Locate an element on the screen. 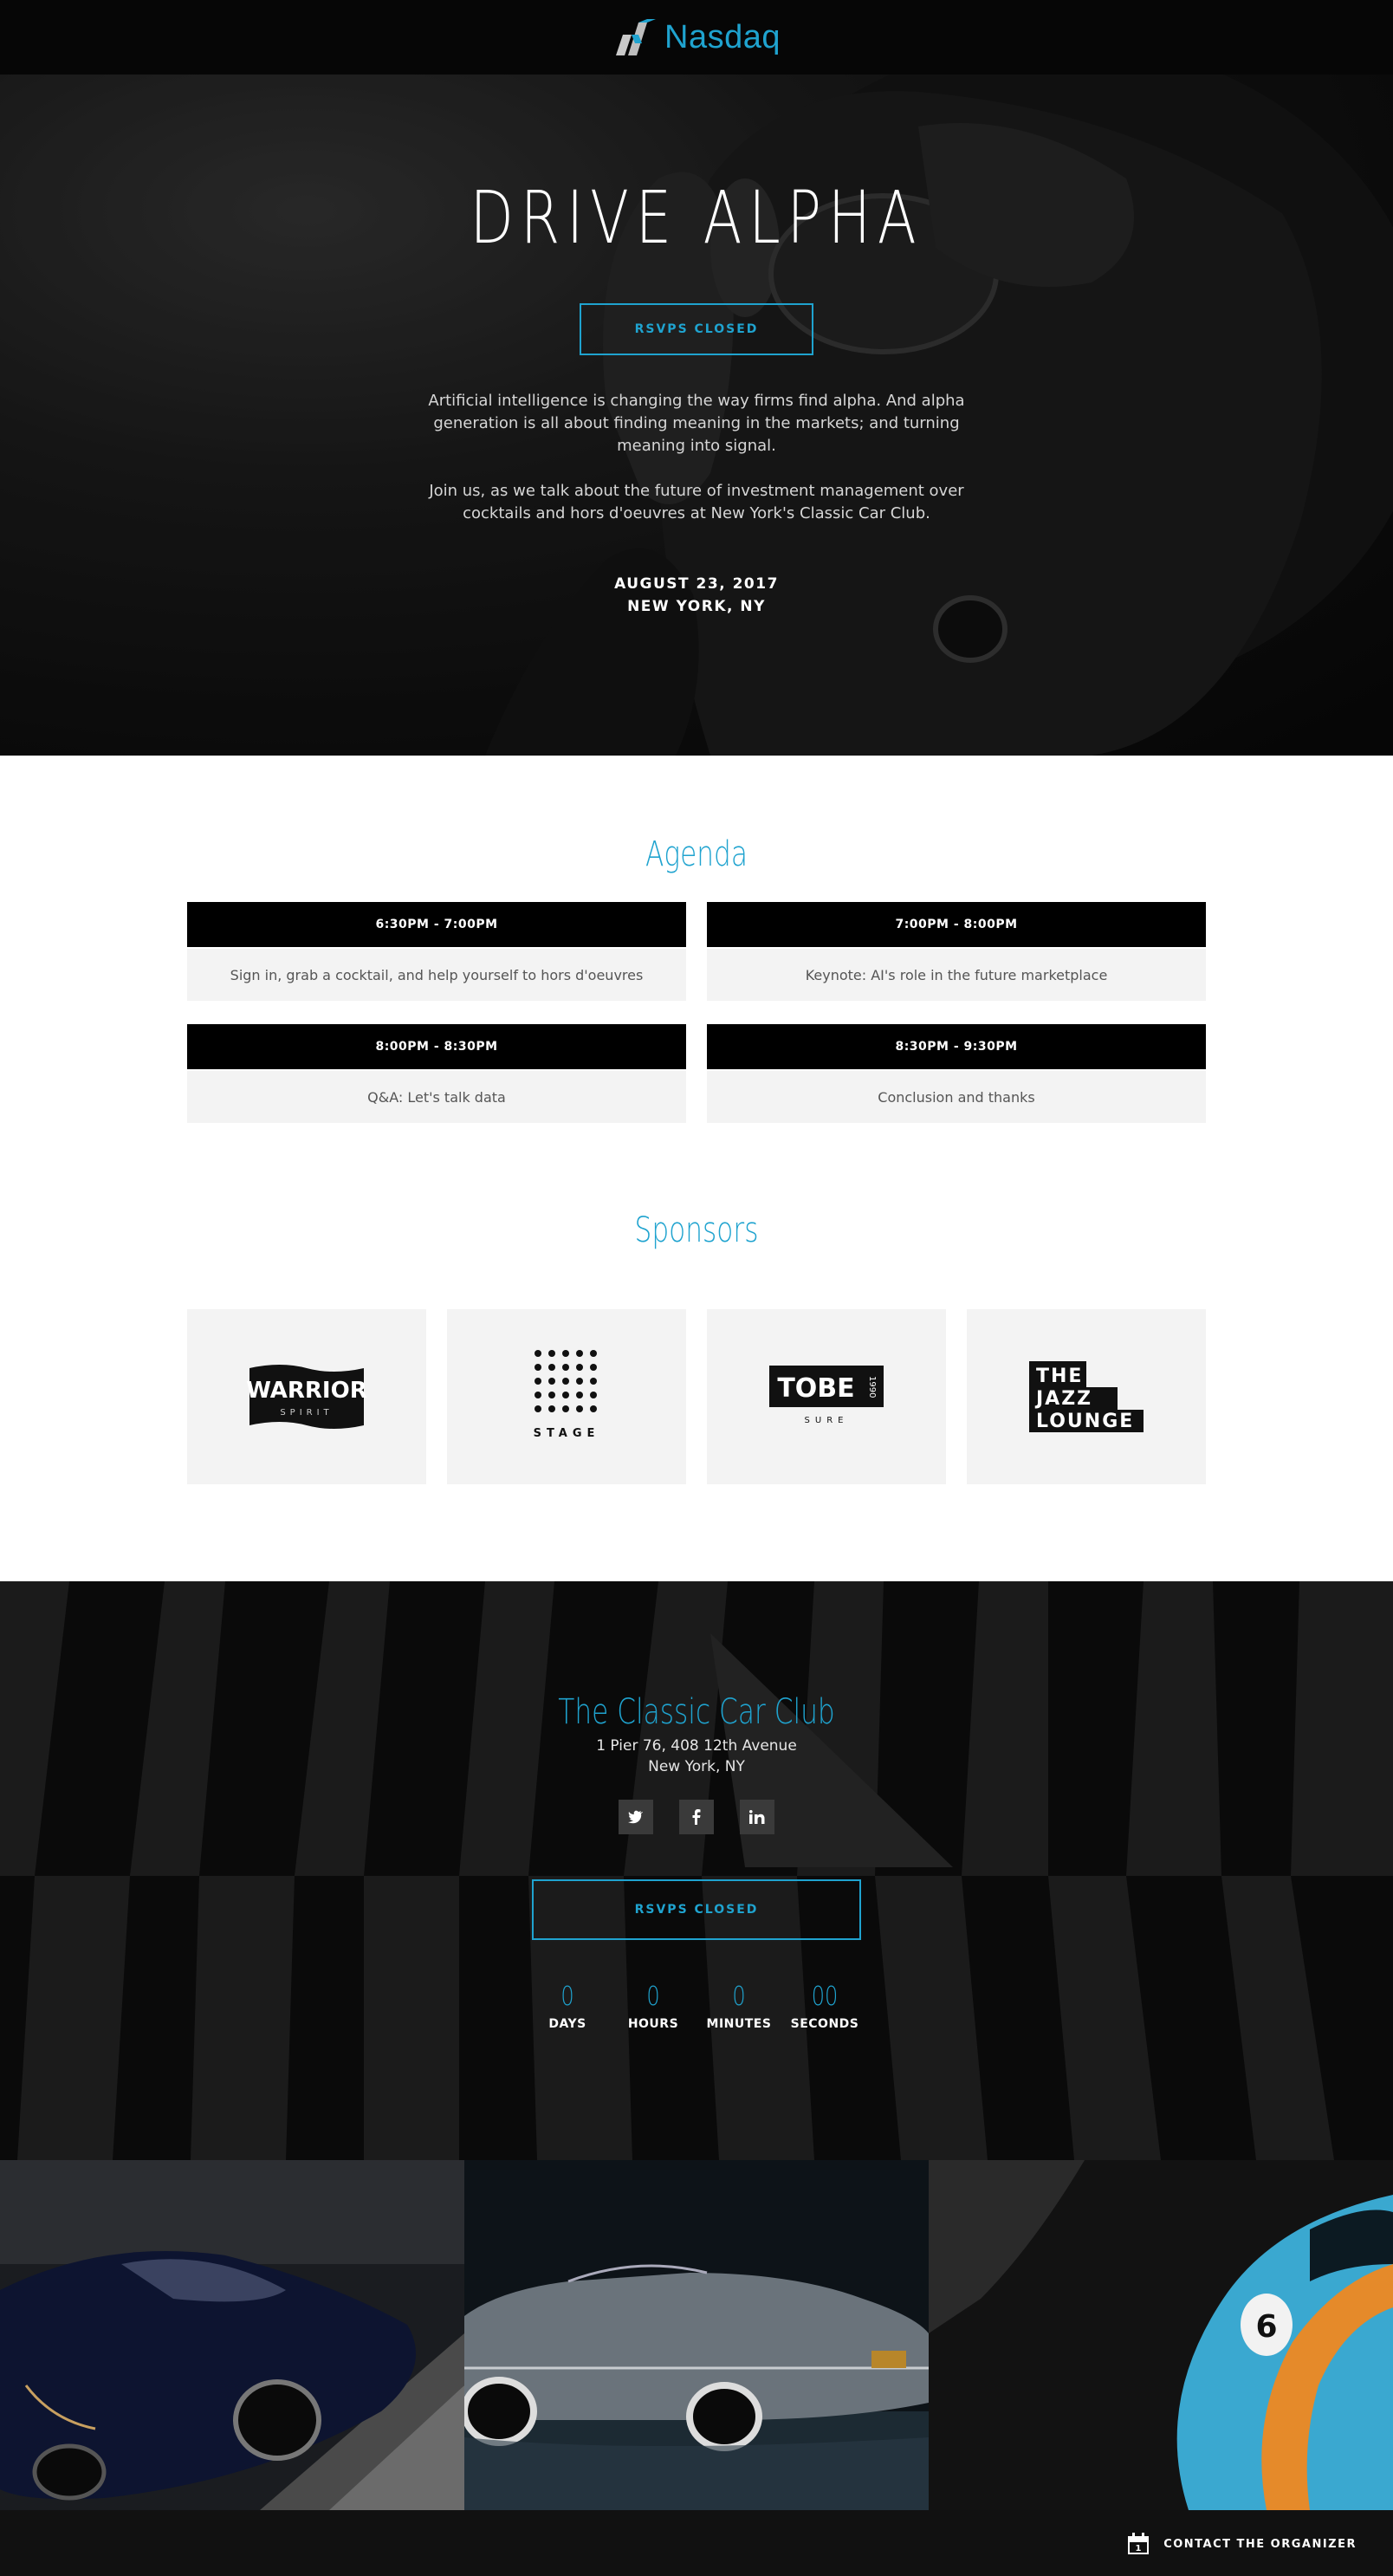  sponsor-stage: STAGE is located at coordinates (566, 1397).